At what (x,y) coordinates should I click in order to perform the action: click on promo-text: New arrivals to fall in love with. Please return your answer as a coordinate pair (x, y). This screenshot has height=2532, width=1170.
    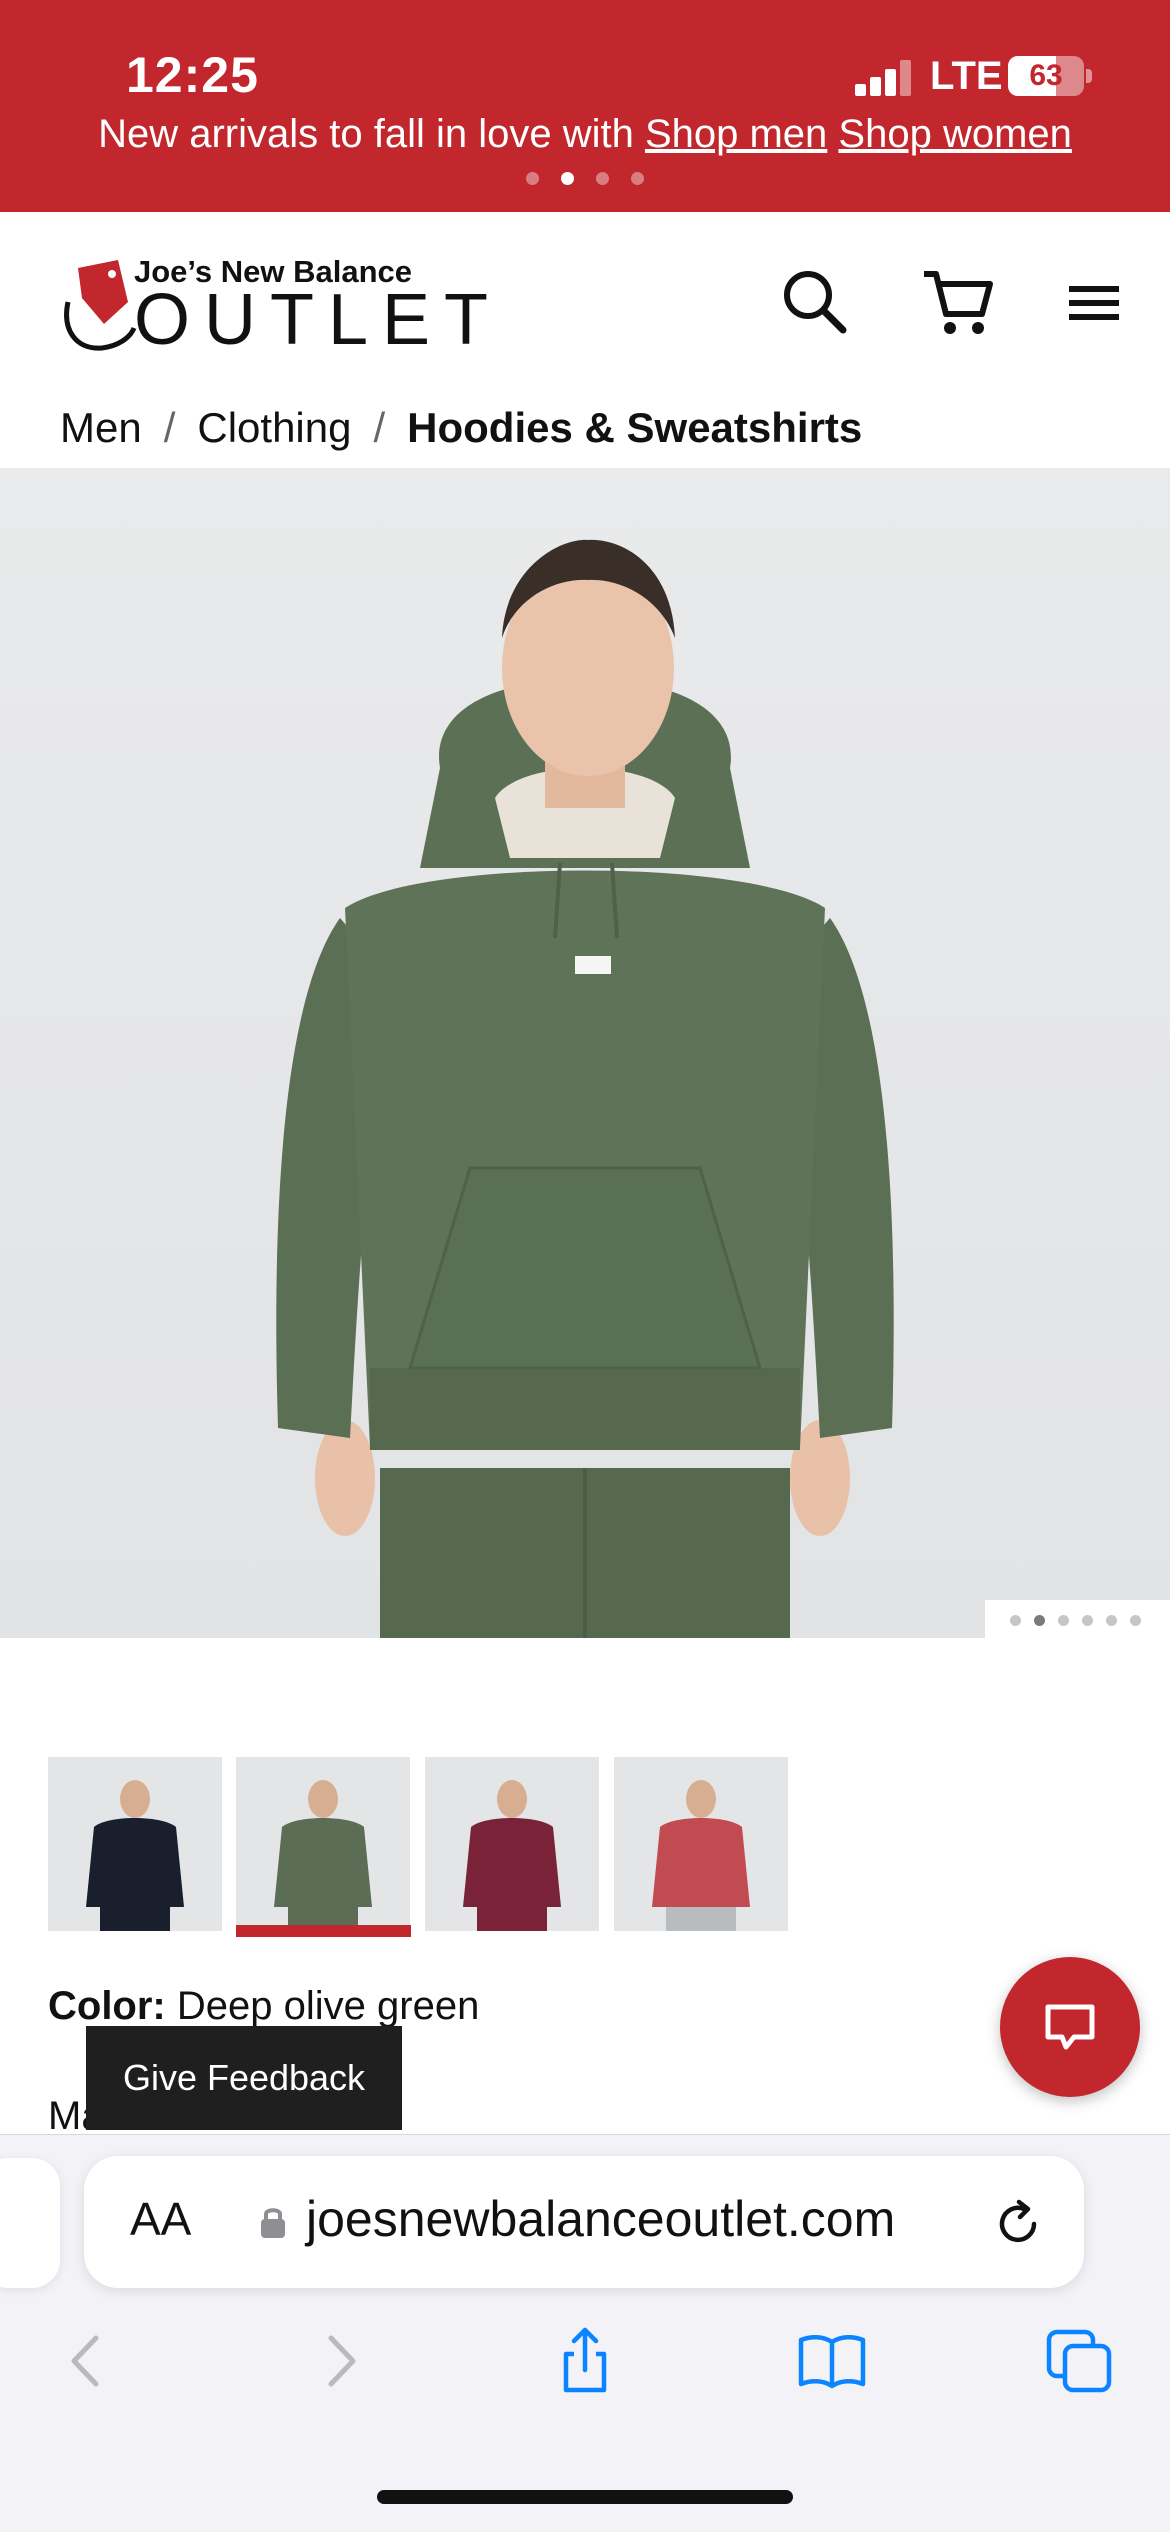
    Looking at the image, I should click on (366, 134).